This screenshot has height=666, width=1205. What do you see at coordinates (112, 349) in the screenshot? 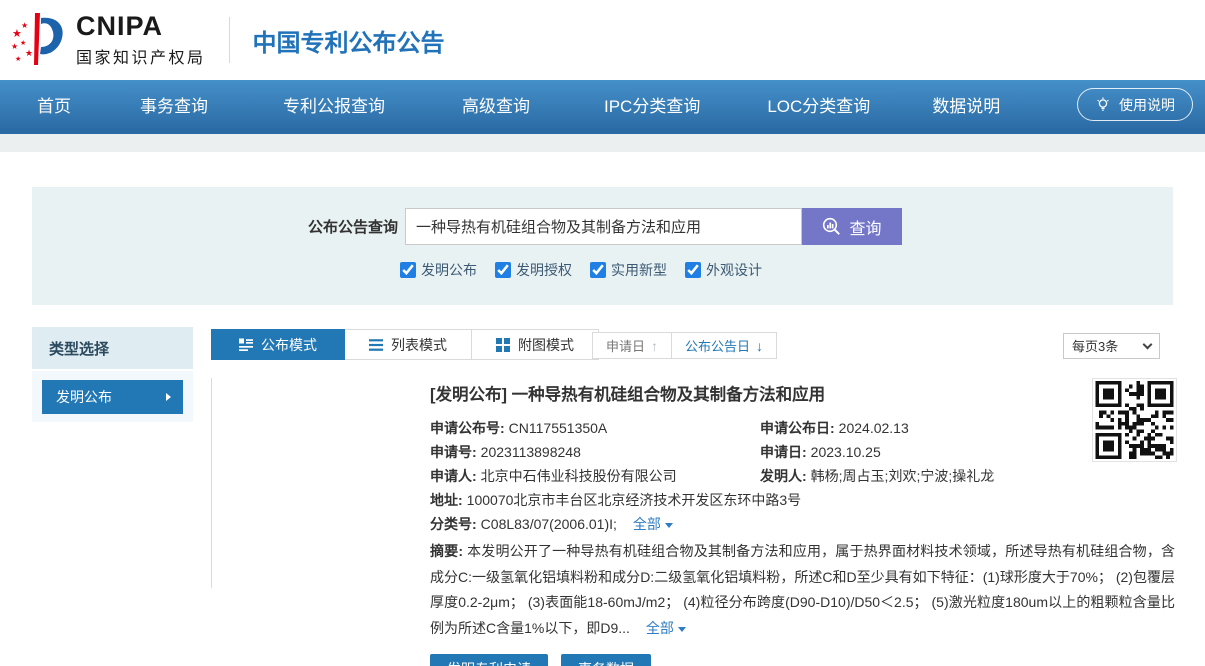
I see `sidebar-title: 类型选择` at bounding box center [112, 349].